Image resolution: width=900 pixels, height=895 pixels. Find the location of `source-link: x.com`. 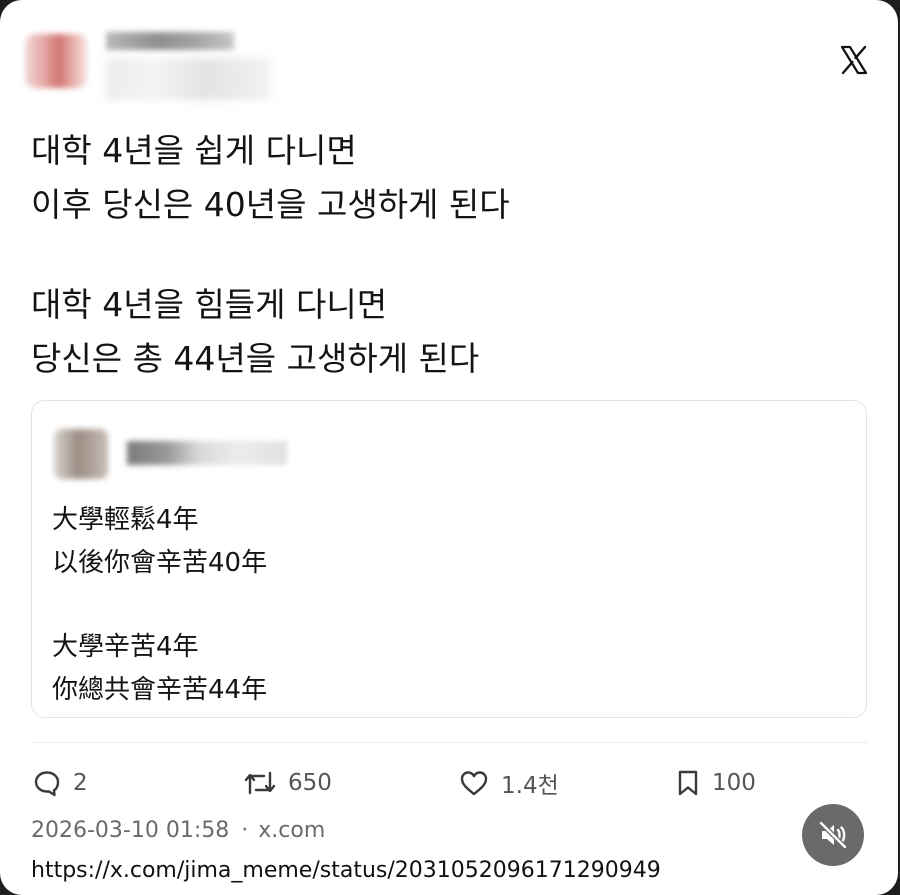

source-link: x.com is located at coordinates (291, 830).